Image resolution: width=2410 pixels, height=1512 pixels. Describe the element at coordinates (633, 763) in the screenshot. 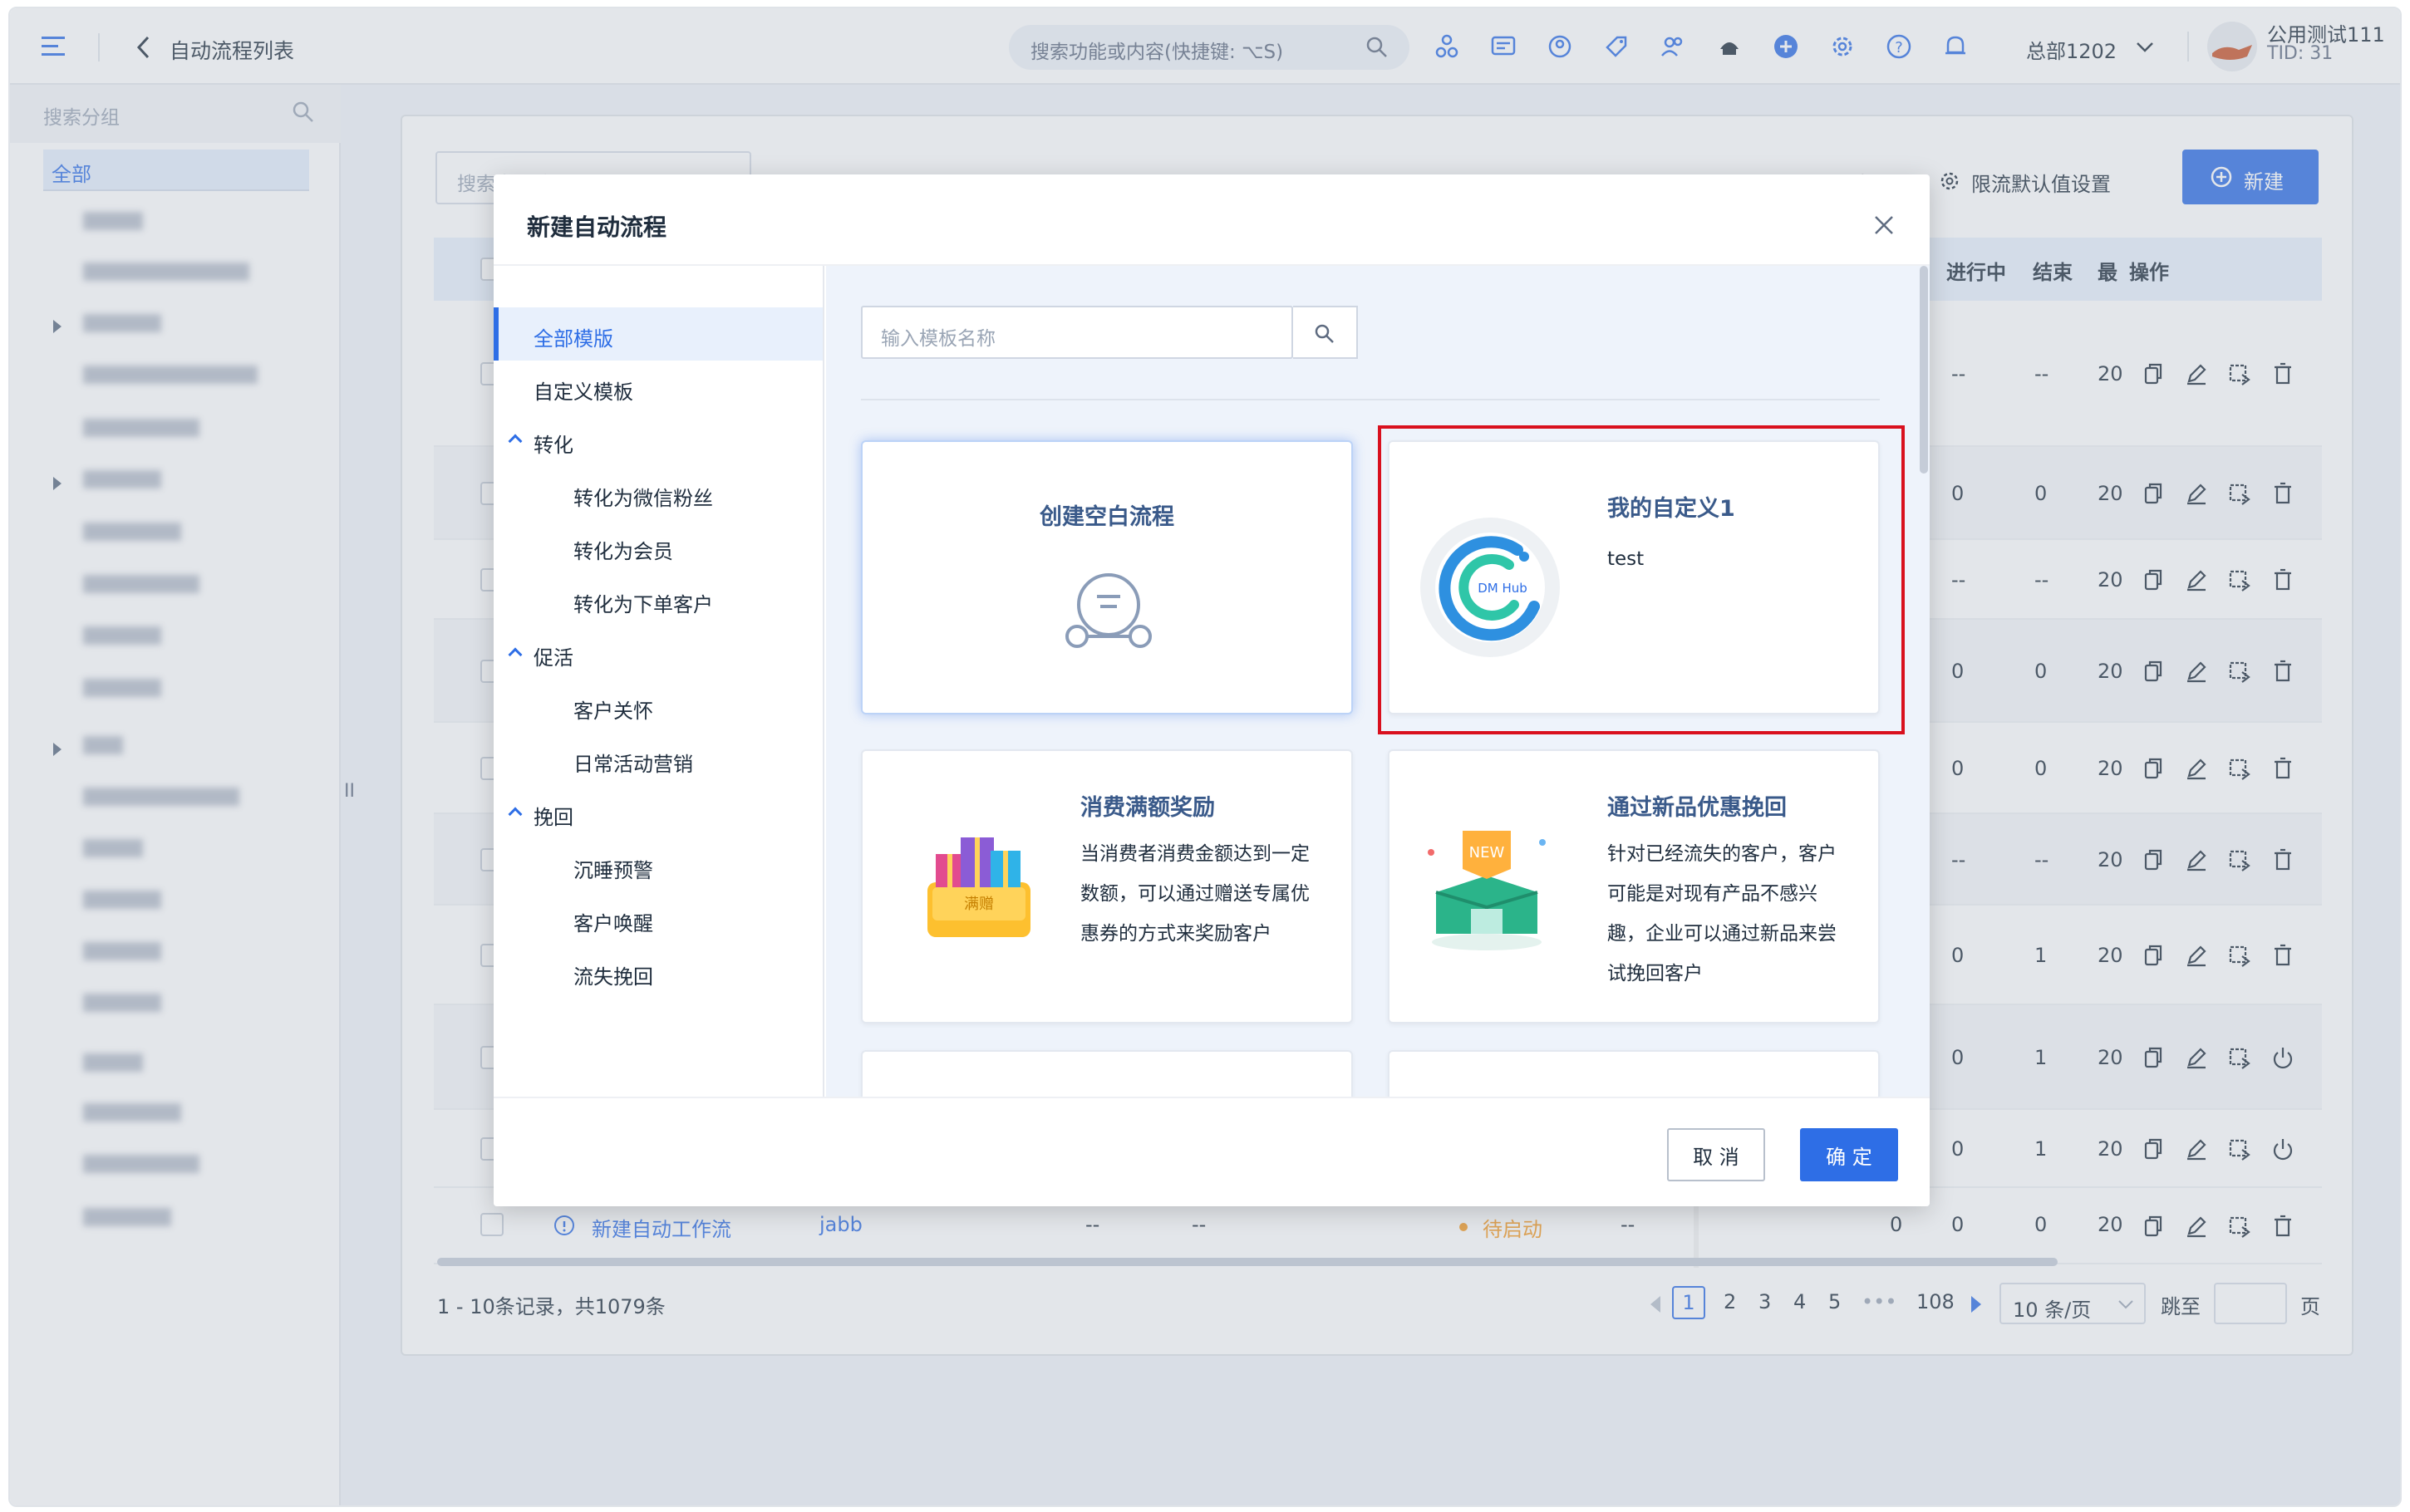

I see `menu-item-daily-marketing: 日常活动营销` at that location.